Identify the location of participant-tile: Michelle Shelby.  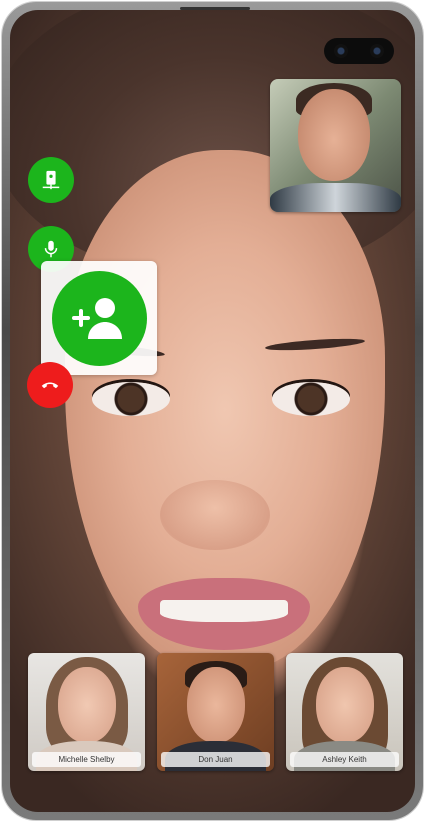
(86, 712).